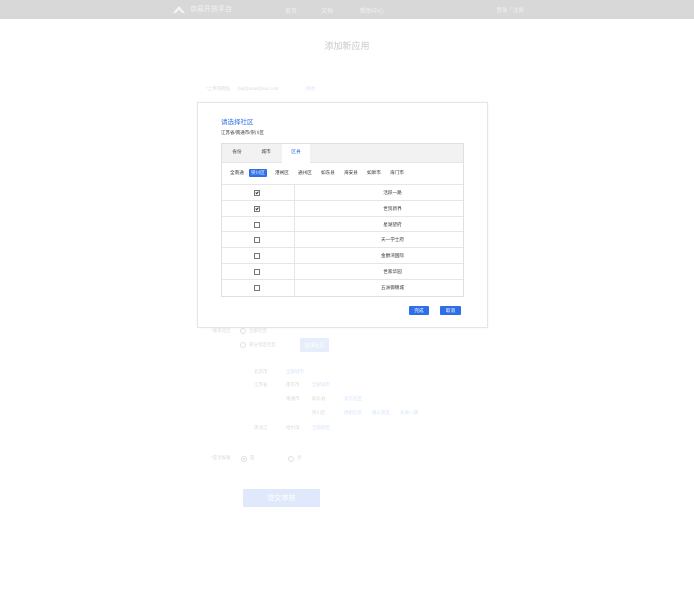  I want to click on logo-text: 京易开放平台, so click(211, 9).